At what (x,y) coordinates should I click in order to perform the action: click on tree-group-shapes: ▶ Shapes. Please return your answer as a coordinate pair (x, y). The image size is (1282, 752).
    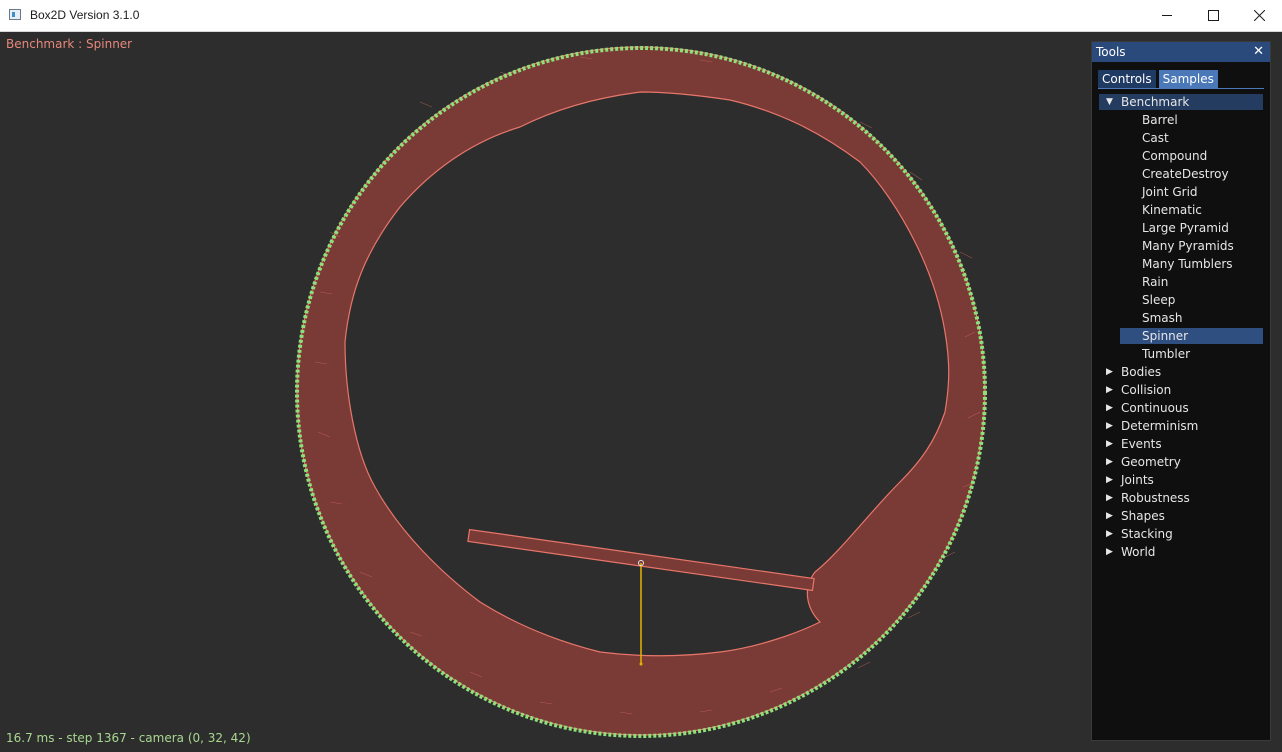
    Looking at the image, I should click on (1181, 516).